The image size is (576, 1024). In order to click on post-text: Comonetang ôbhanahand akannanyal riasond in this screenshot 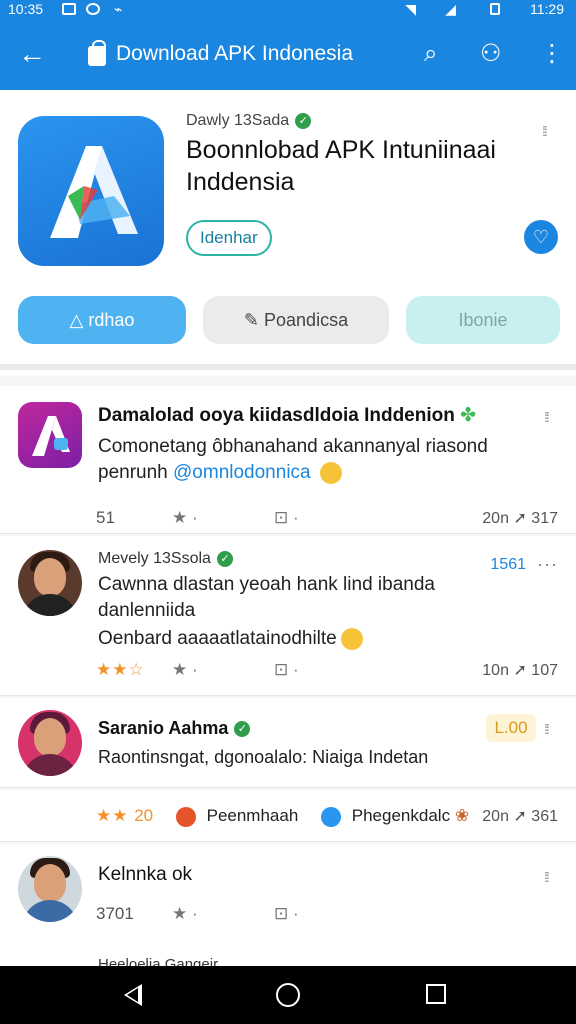, I will do `click(293, 446)`.